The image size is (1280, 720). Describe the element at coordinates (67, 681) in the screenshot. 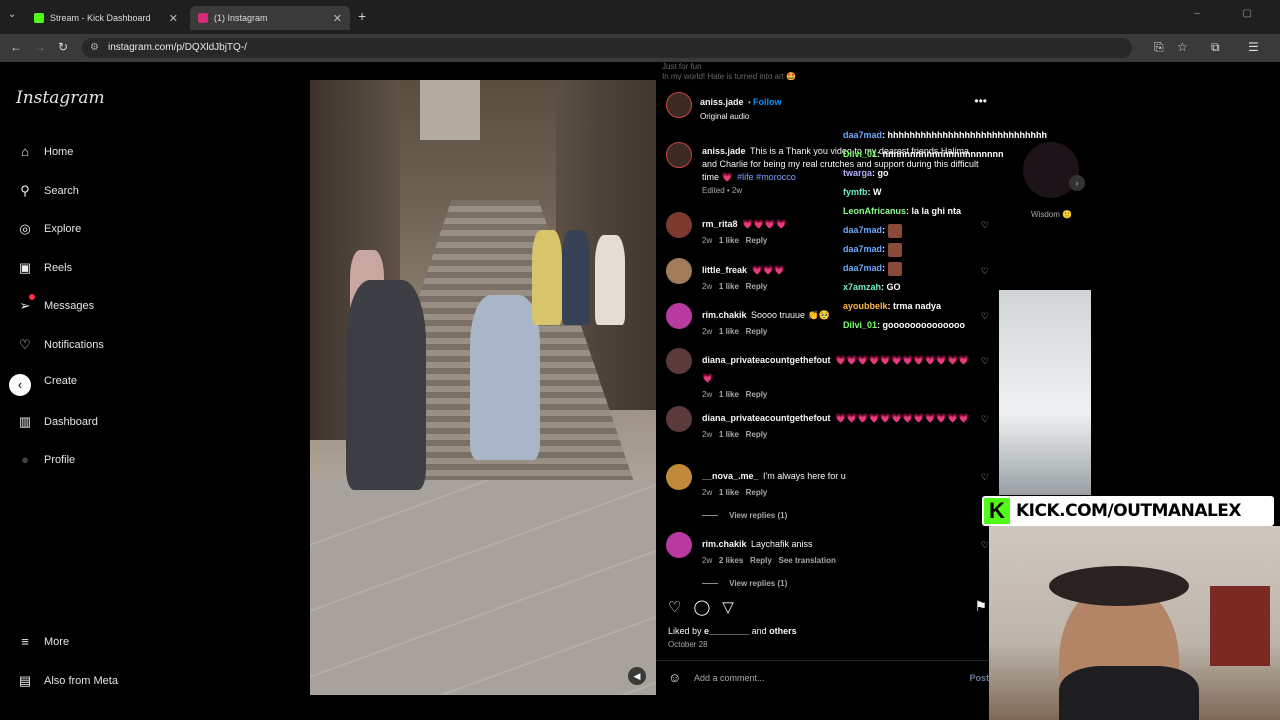

I see `sidebar-item-also-from-meta: ▤ Also from Meta` at that location.